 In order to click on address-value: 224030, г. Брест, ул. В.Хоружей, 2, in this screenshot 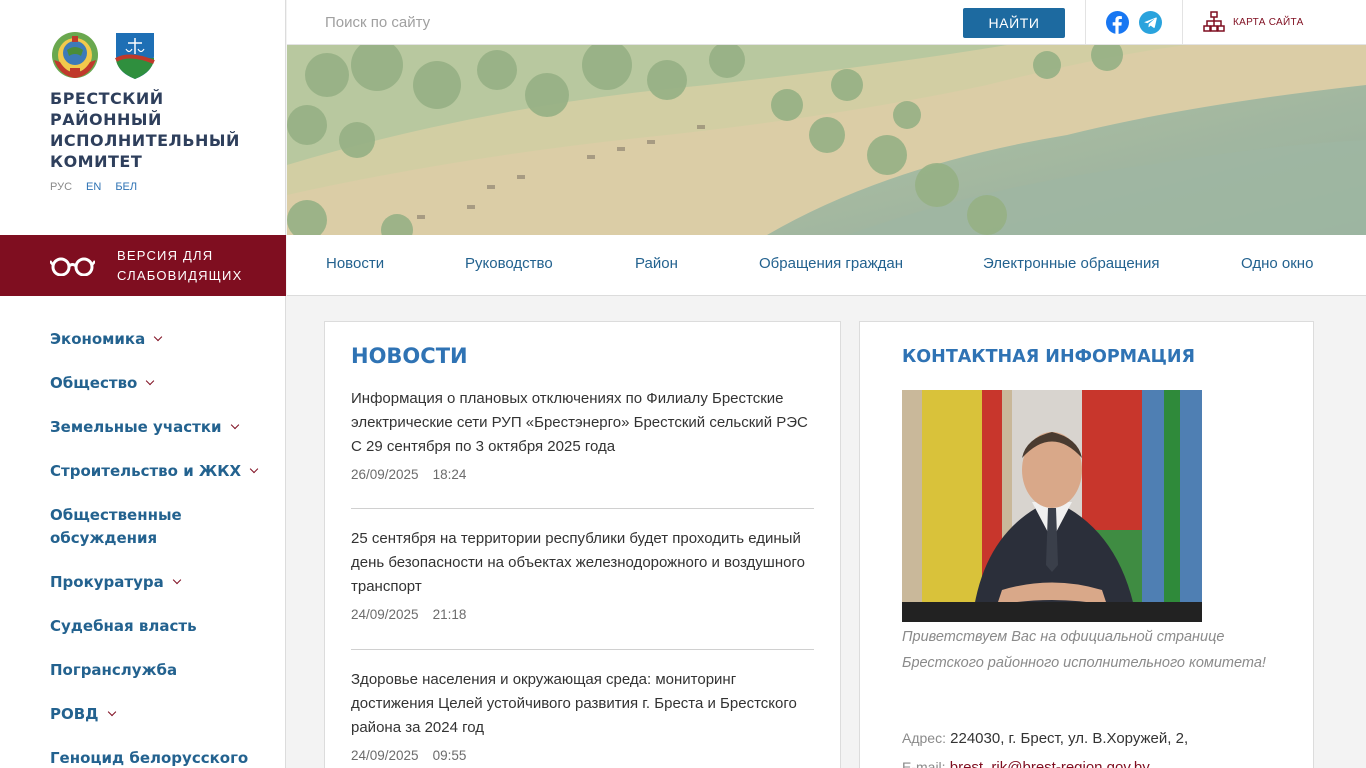, I will do `click(1069, 738)`.